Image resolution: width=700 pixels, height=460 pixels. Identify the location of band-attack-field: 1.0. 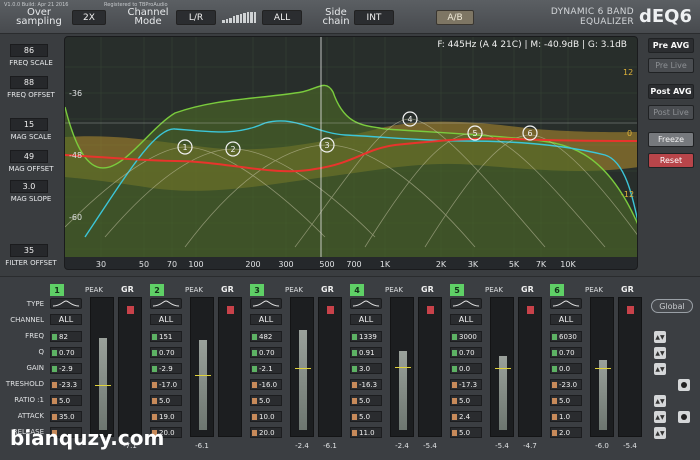
(566, 416).